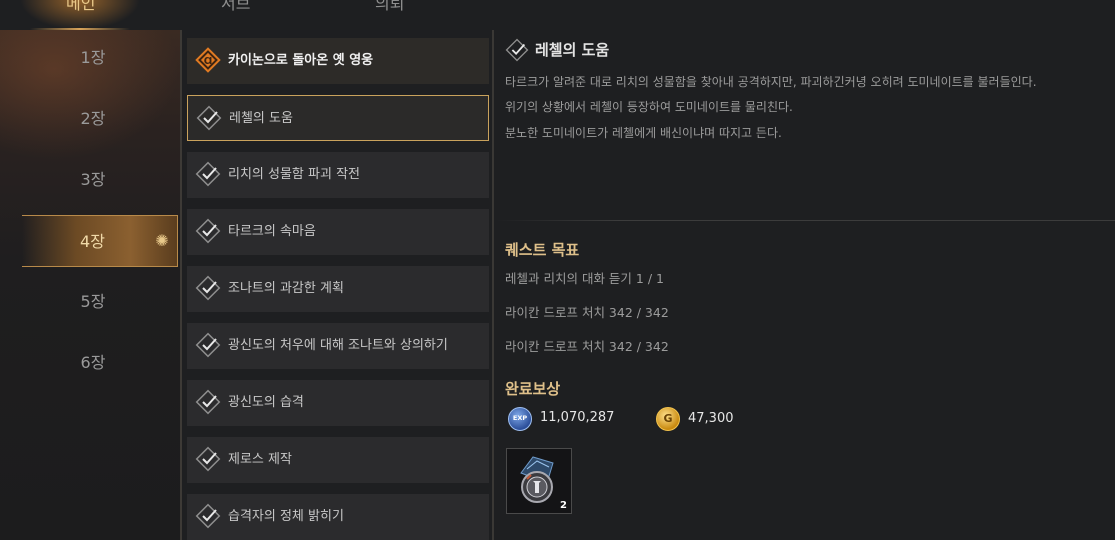 This screenshot has width=1115, height=540. What do you see at coordinates (539, 481) in the screenshot?
I see `reward-item-slot: 2` at bounding box center [539, 481].